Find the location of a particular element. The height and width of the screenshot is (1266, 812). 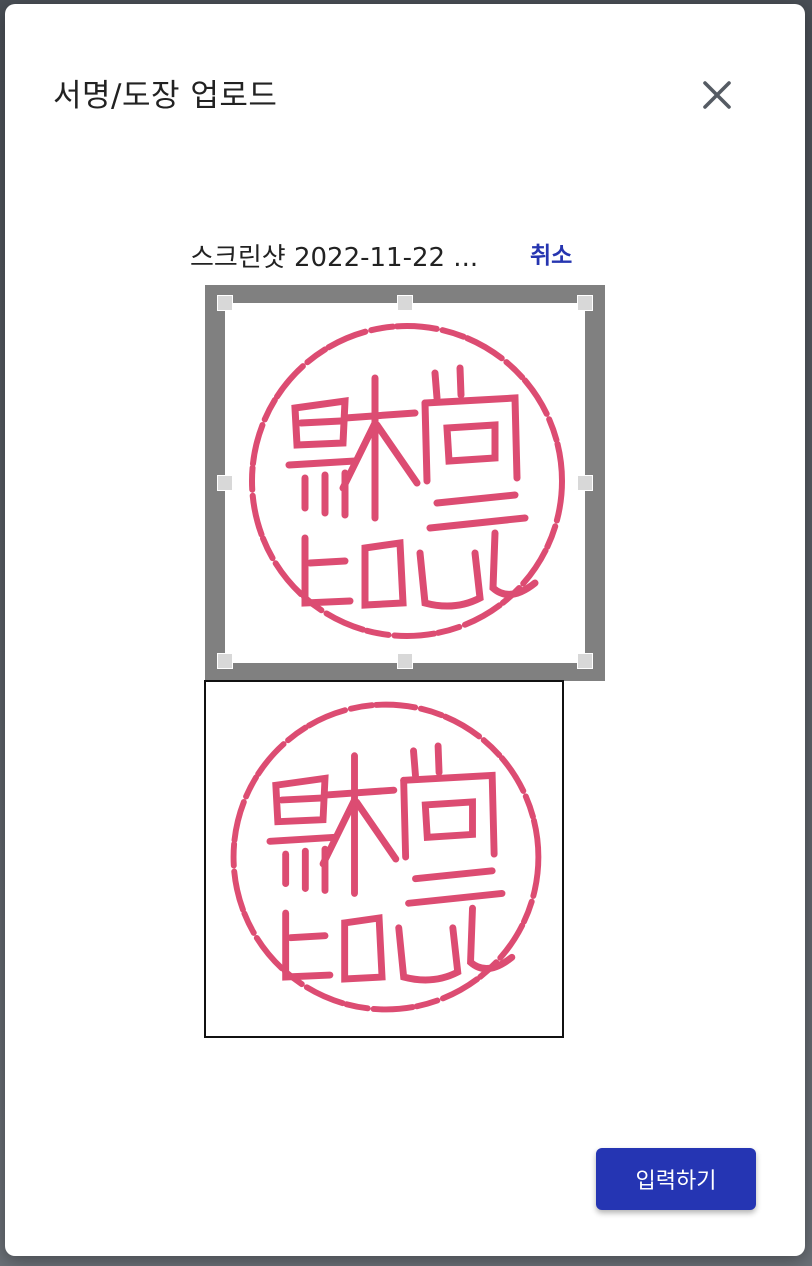

crop-handle-top-center is located at coordinates (405, 303).